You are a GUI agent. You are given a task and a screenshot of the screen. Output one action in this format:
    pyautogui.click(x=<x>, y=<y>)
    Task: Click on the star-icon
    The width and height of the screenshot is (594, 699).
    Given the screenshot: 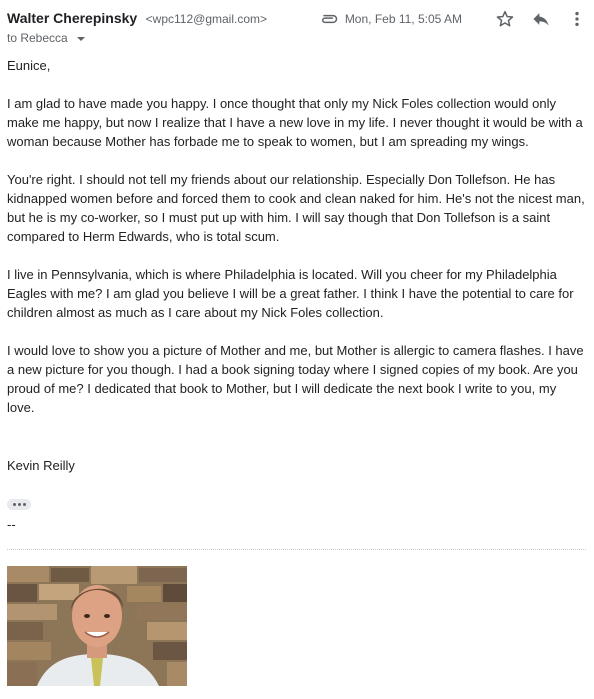 What is the action you would take?
    pyautogui.click(x=505, y=18)
    